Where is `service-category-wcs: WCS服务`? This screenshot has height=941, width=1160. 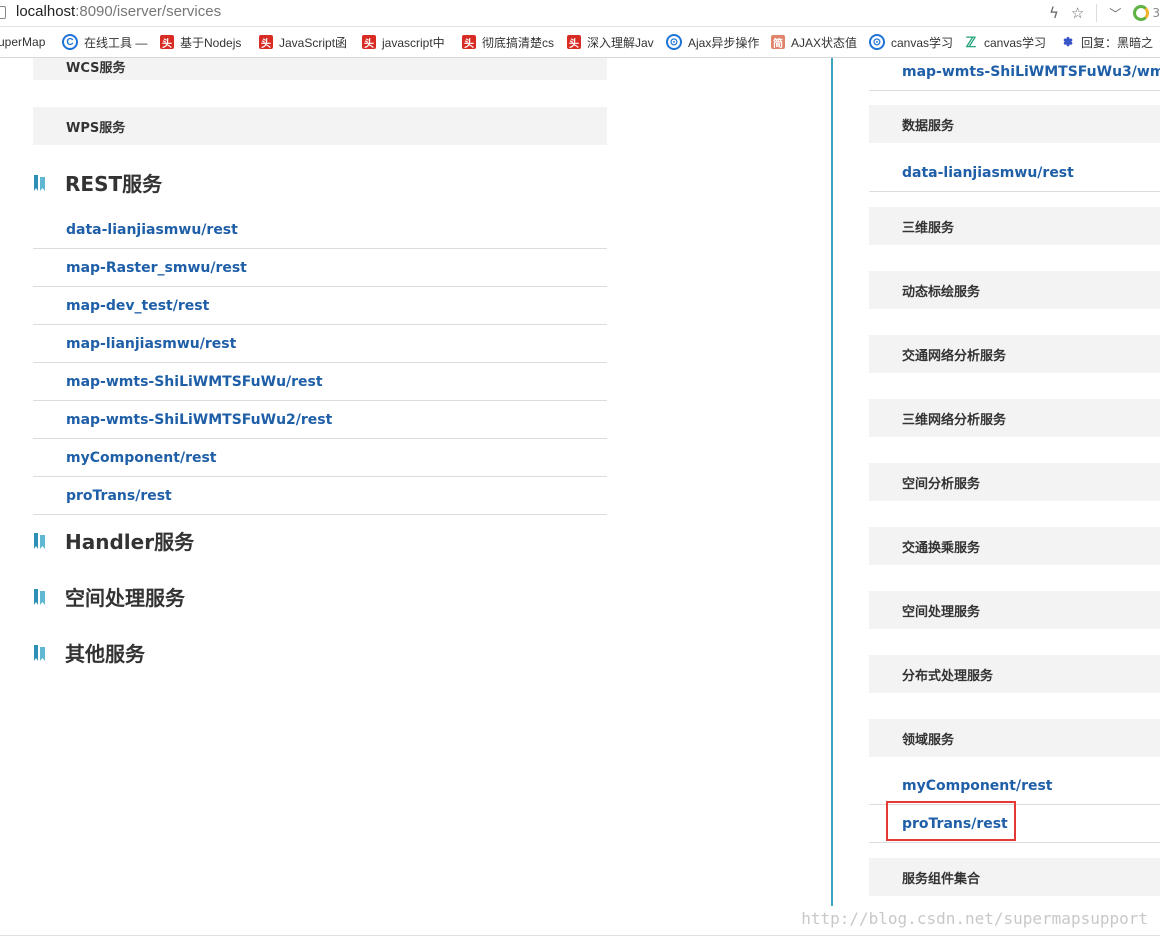
service-category-wcs: WCS服务 is located at coordinates (320, 69).